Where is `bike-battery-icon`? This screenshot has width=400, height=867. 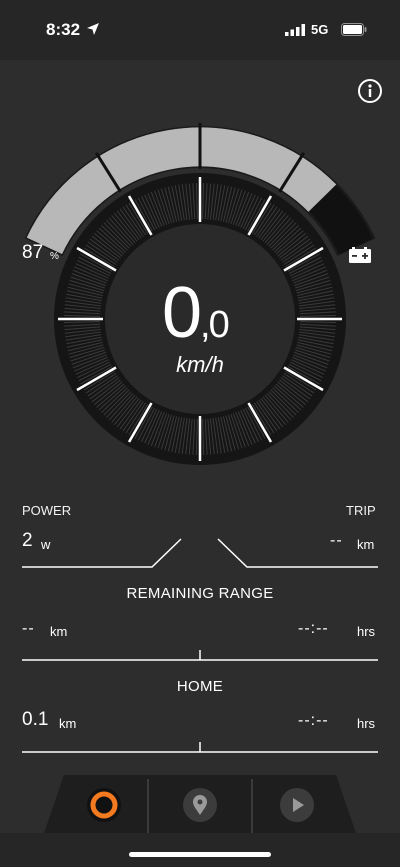 bike-battery-icon is located at coordinates (360, 255).